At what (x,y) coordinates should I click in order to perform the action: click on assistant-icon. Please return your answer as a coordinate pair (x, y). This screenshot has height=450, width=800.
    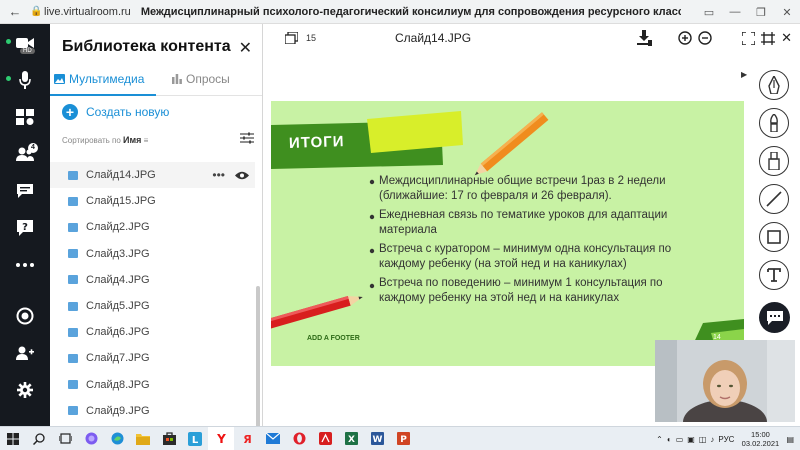
    Looking at the image, I should click on (91, 438).